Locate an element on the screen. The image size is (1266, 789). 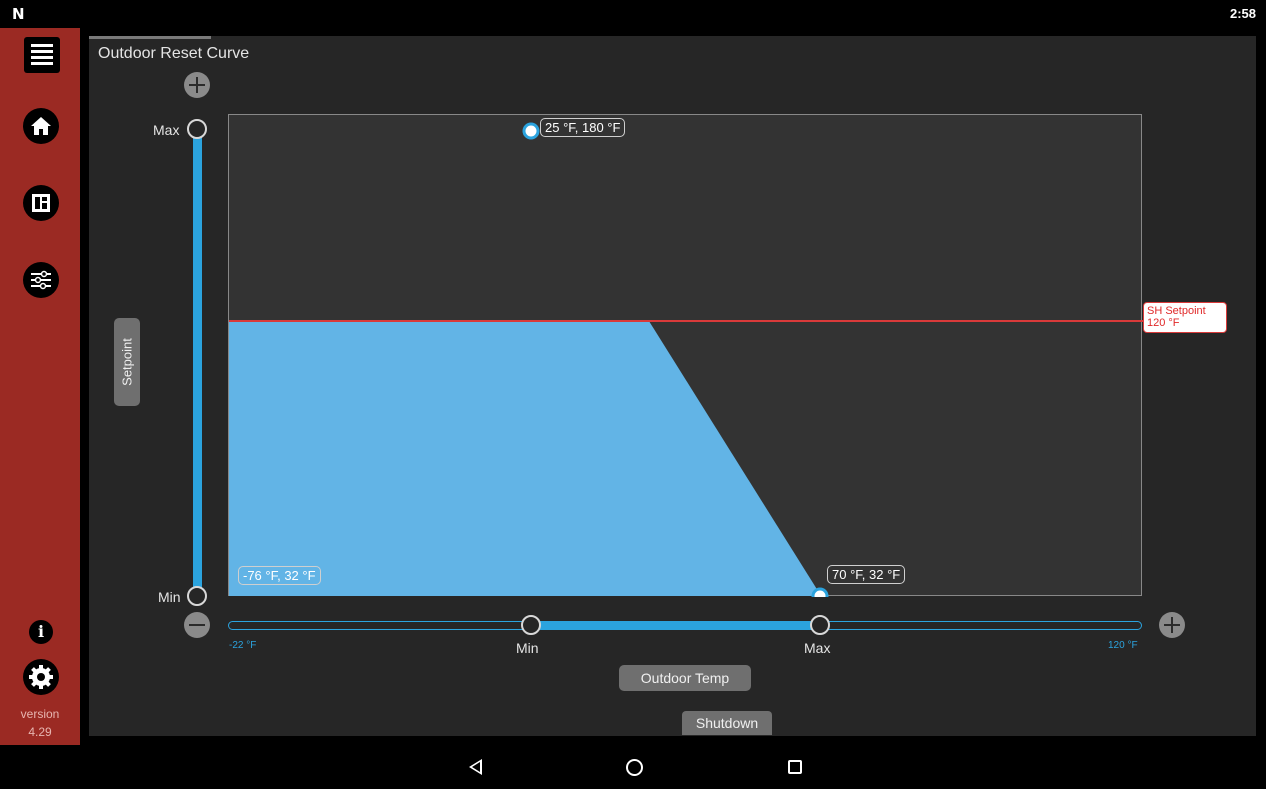
outdoor-temp-min-handle is located at coordinates (530, 625).